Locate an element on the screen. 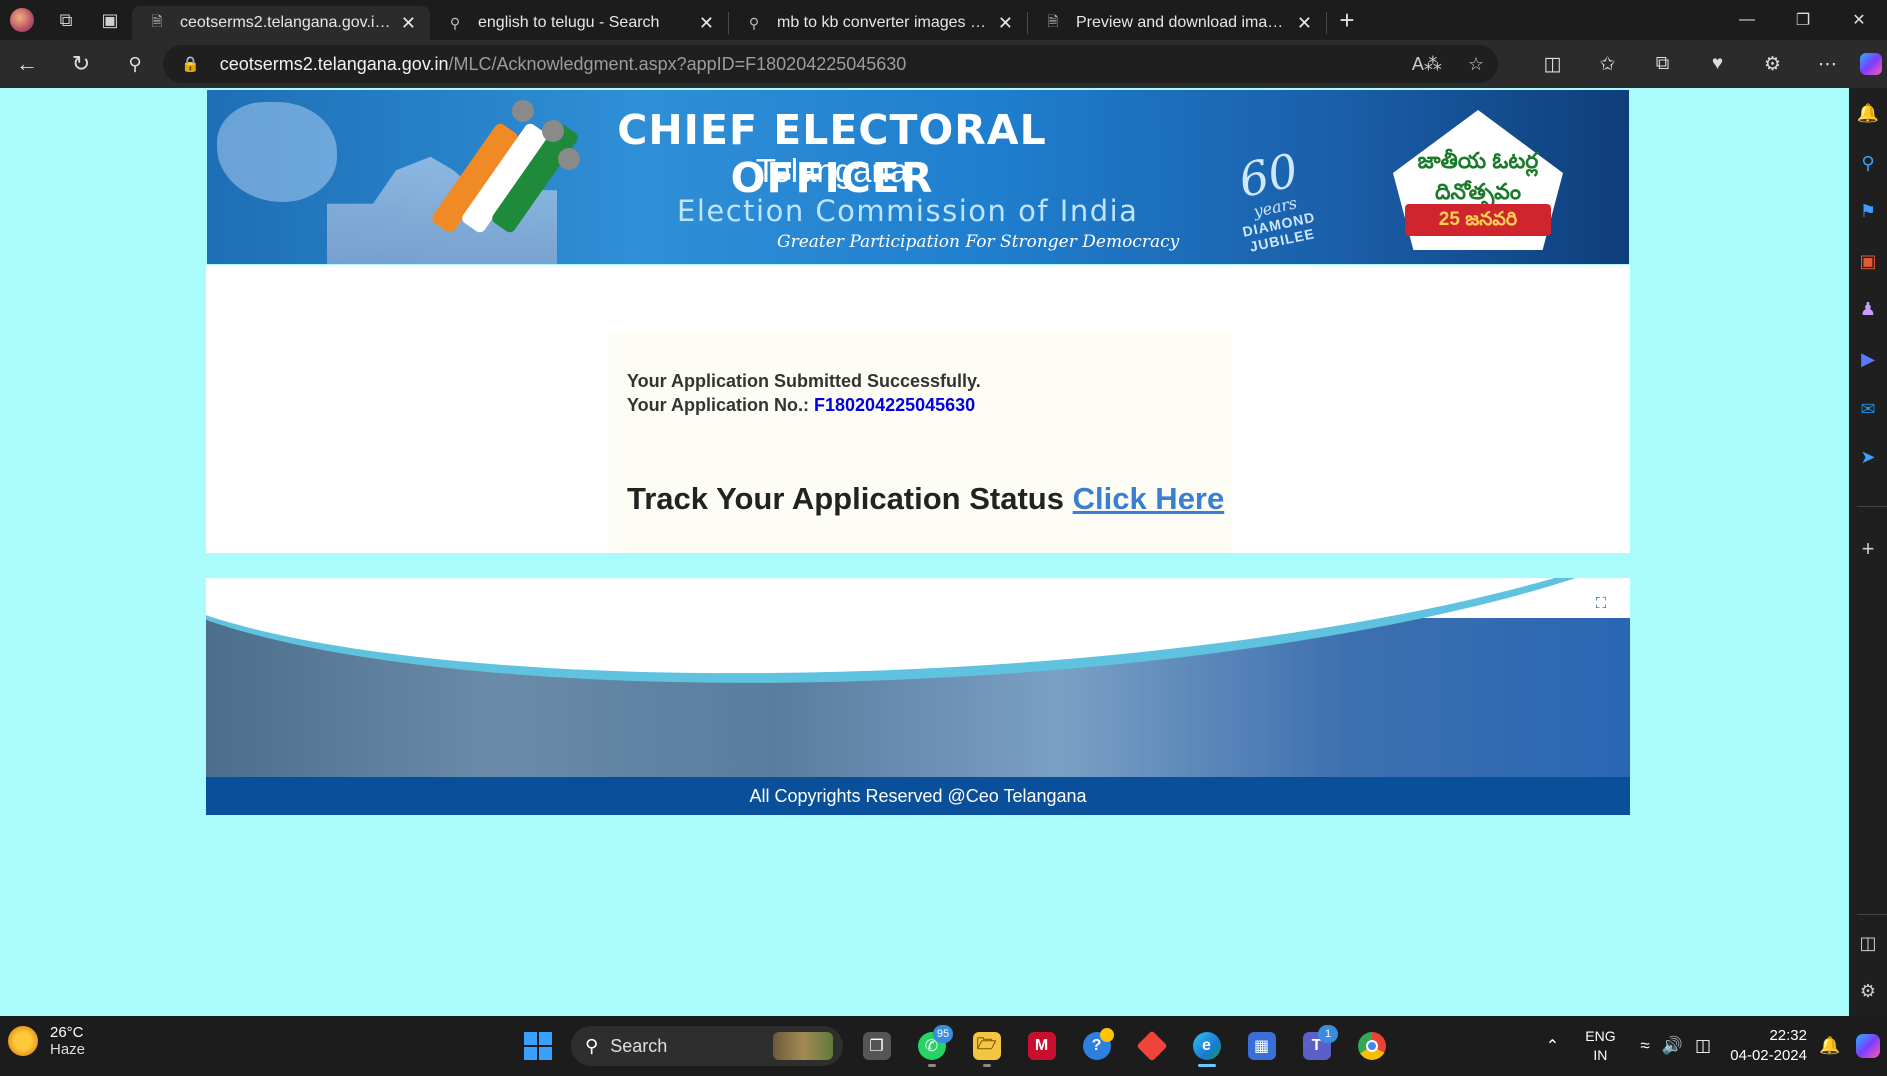 Image resolution: width=1887 pixels, height=1076 pixels. copilot-taskbar-button is located at coordinates (1868, 1046).